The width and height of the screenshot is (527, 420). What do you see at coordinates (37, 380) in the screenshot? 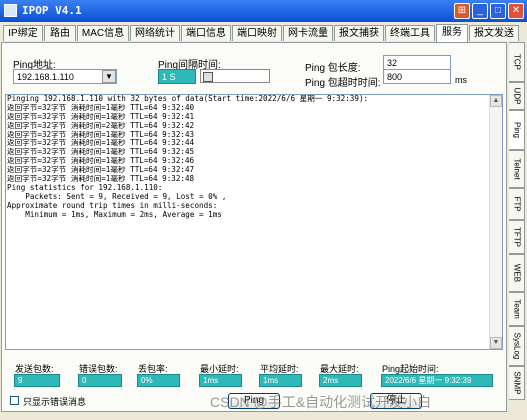
I see `sent-count-value: 9` at bounding box center [37, 380].